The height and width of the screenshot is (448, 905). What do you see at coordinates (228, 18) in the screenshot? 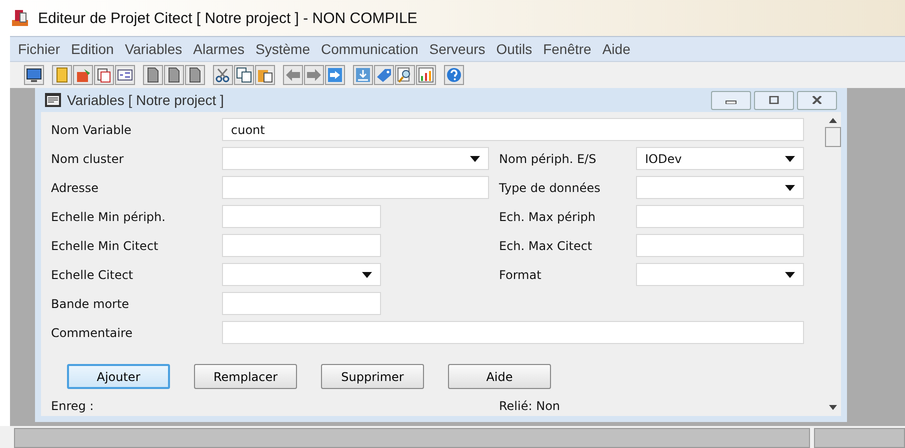
I see `window-title: Editeur de Projet Citect [ Notre project ] - NON COMPILE` at bounding box center [228, 18].